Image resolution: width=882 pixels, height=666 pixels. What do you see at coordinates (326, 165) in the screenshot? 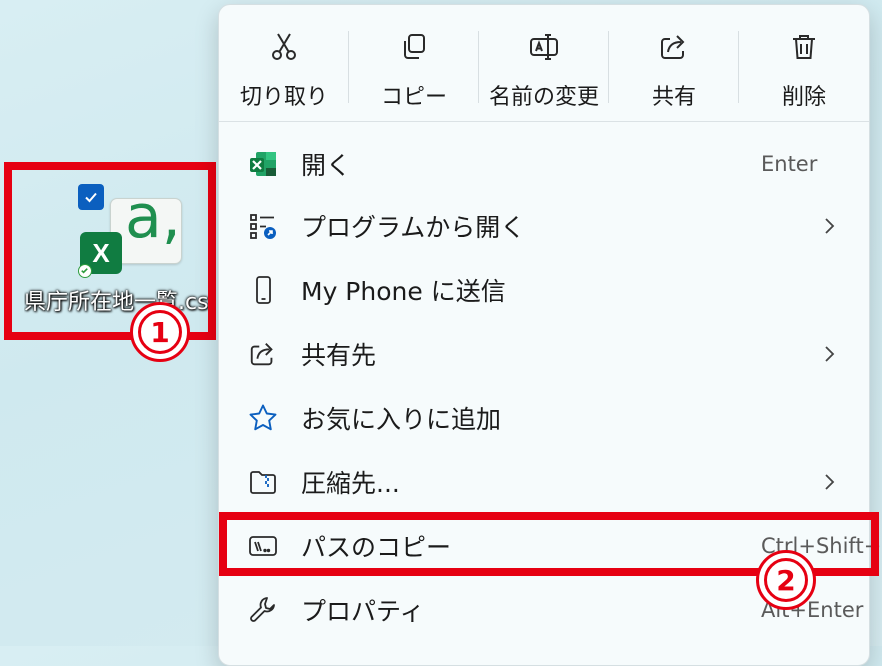
I see `menu-item-label: 開く` at bounding box center [326, 165].